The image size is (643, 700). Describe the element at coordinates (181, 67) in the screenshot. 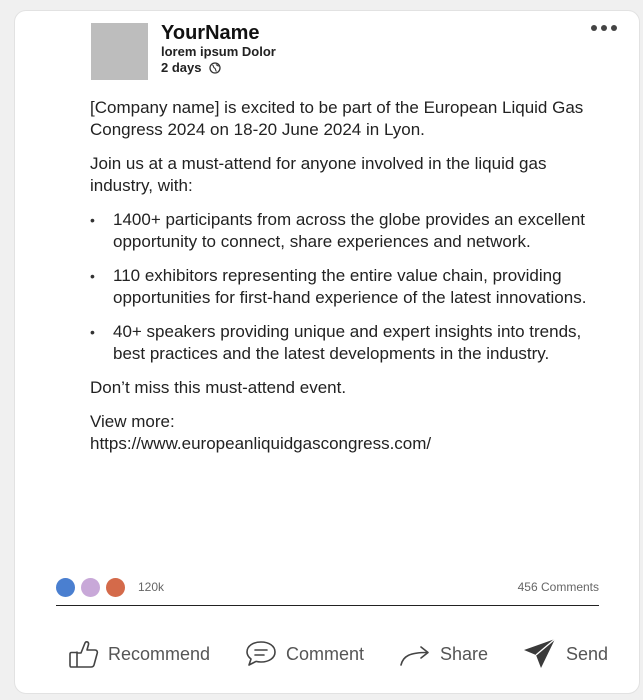

I see `post-time: 2 days` at that location.